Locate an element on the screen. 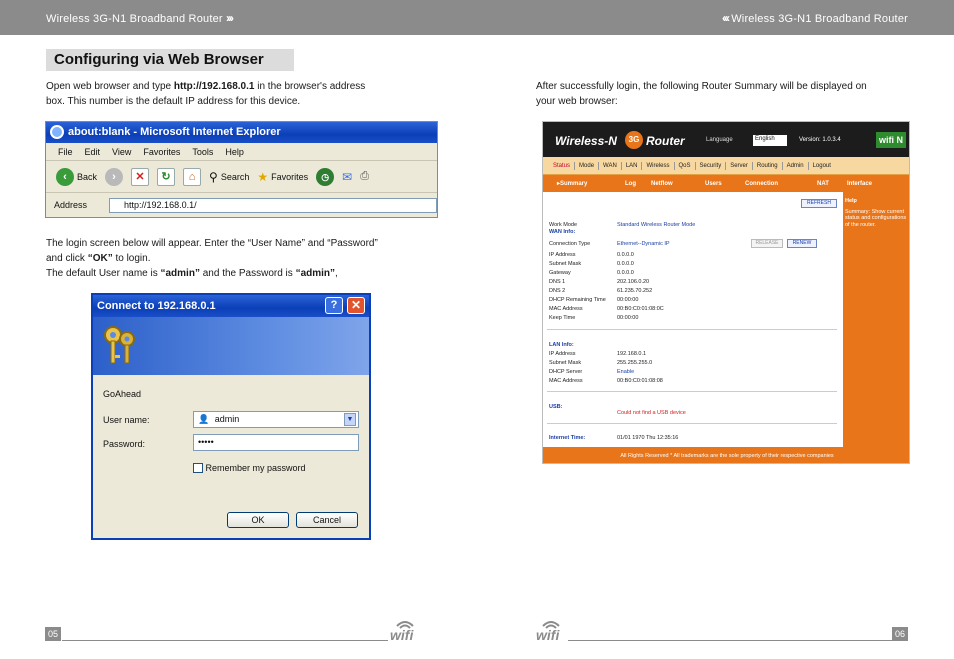  nav-status: Status is located at coordinates (562, 165).